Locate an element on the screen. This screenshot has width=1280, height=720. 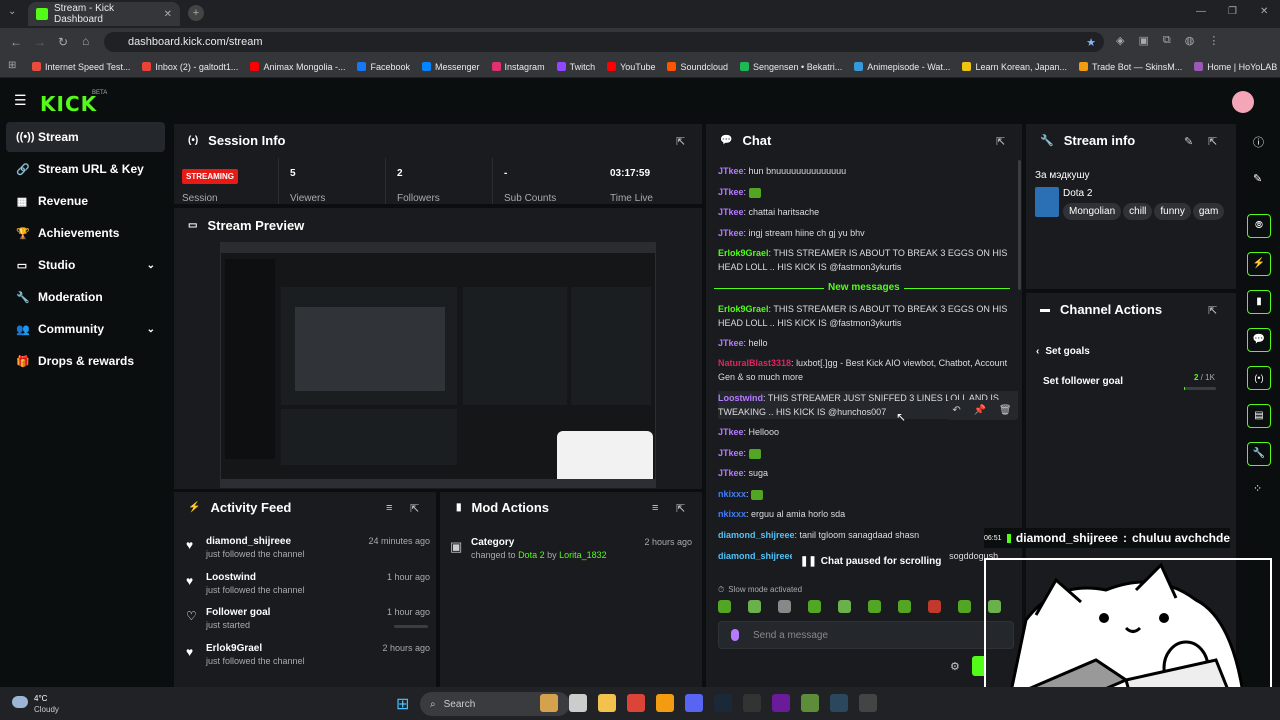
minecraft-icon is located at coordinates (810, 703).